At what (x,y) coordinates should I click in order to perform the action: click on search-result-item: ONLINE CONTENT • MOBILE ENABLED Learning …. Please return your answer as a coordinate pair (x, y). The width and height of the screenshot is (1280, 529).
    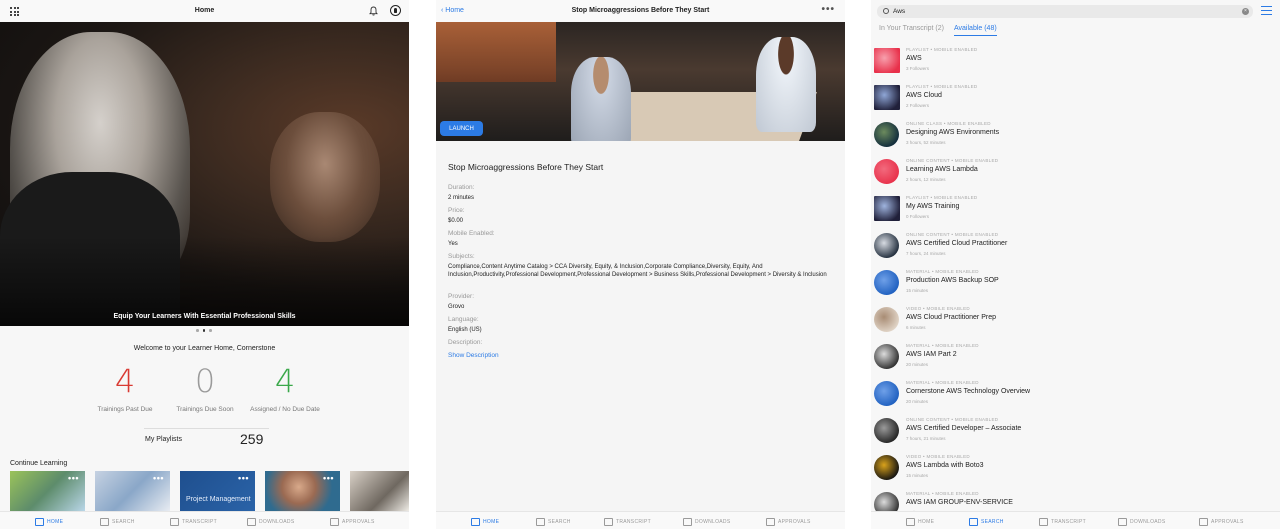
    Looking at the image, I should click on (1074, 174).